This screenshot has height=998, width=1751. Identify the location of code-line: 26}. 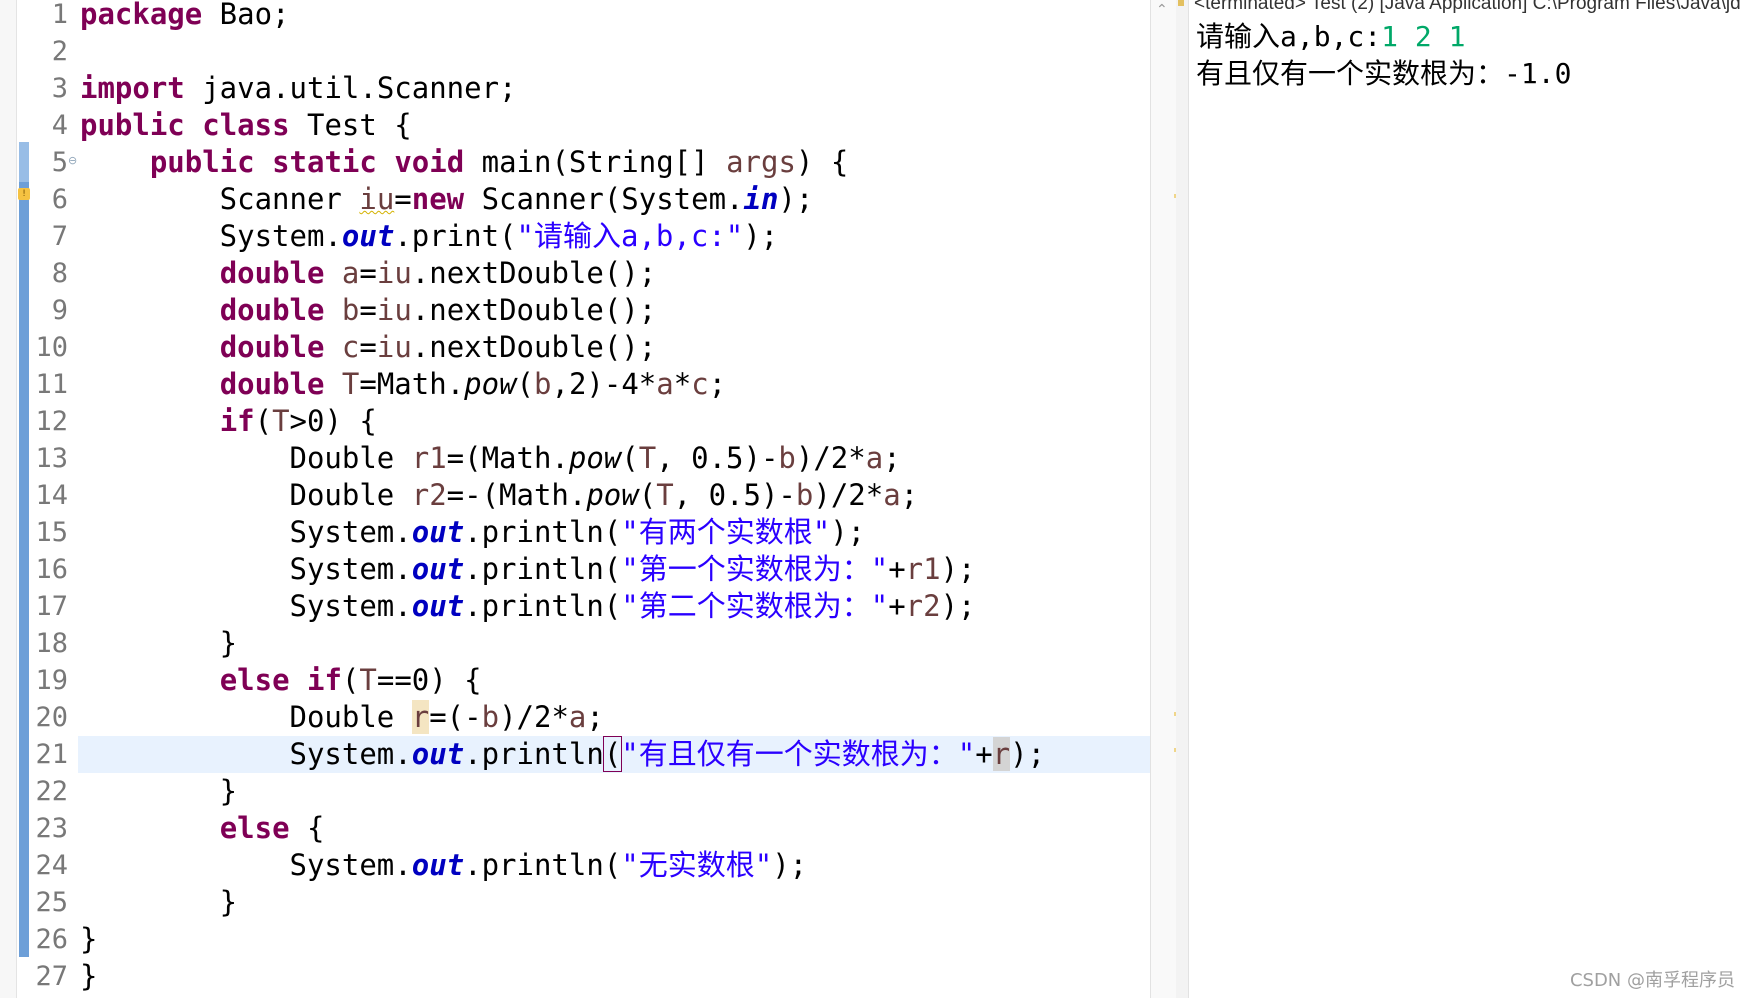
(575, 939).